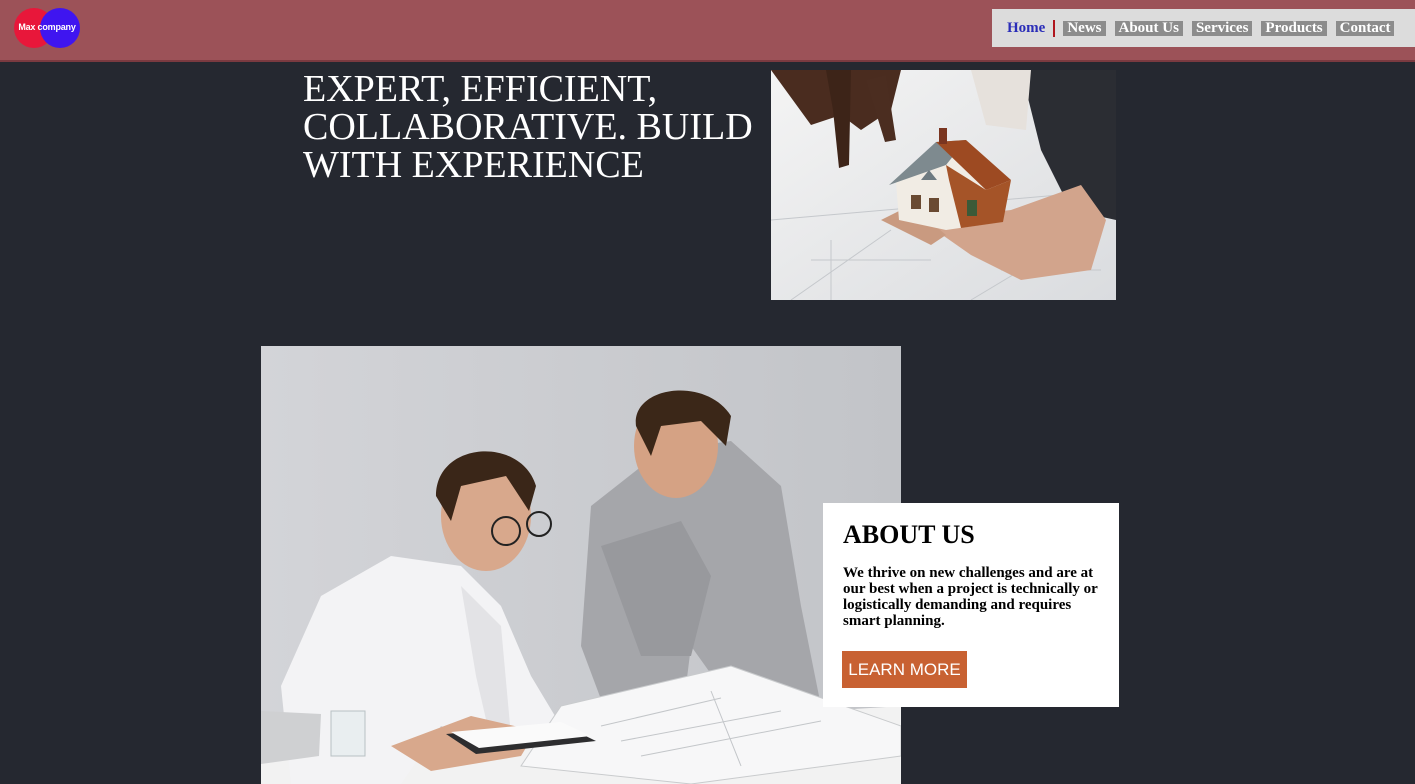 This screenshot has height=784, width=1415. What do you see at coordinates (1222, 28) in the screenshot?
I see `nav-link-services: Services` at bounding box center [1222, 28].